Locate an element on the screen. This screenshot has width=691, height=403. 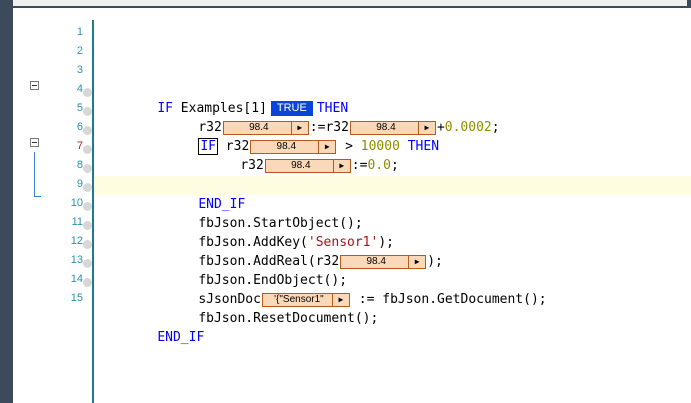
line-number: 14 is located at coordinates (76, 279).